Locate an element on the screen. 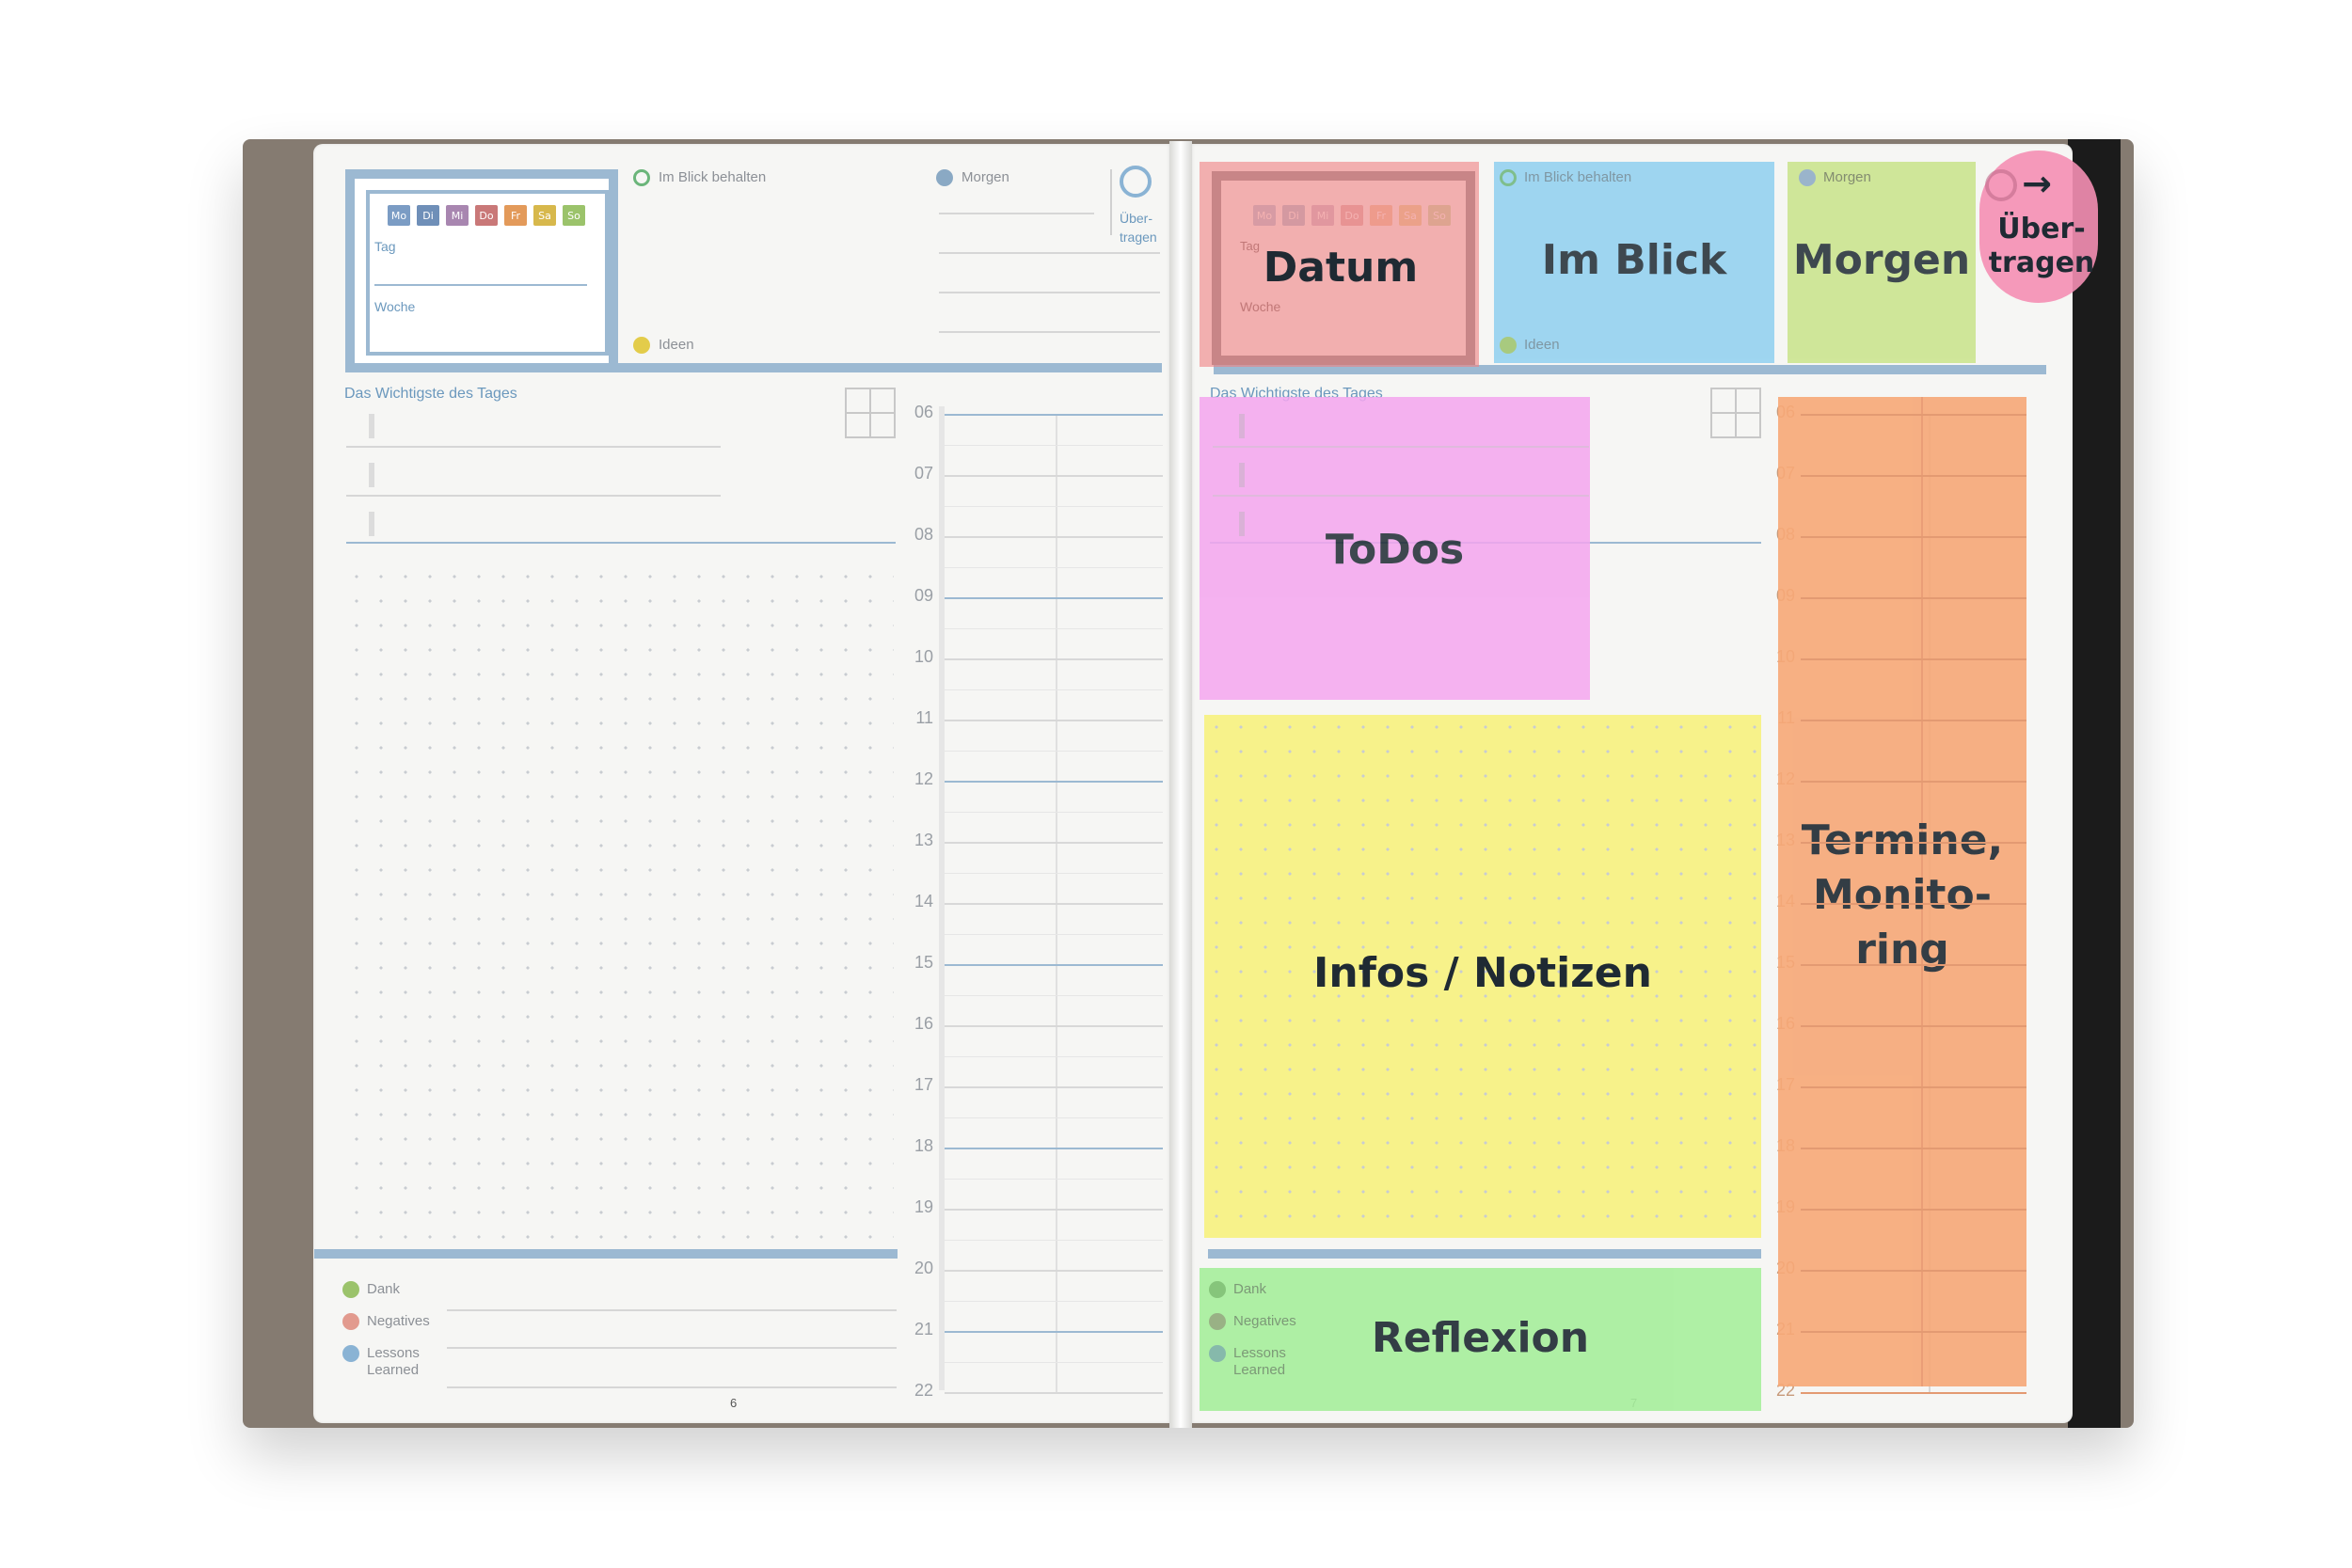 The width and height of the screenshot is (2352, 1568). smile-icon-left is located at coordinates (350, 1289).